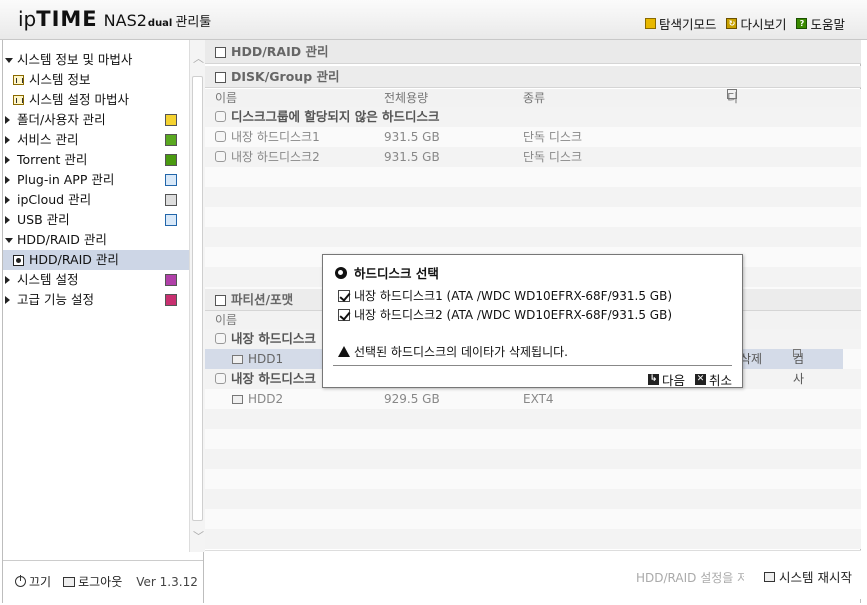 This screenshot has height=605, width=867. I want to click on sidebar-item-label: 시스템 정보 및 마법사, so click(75, 59).